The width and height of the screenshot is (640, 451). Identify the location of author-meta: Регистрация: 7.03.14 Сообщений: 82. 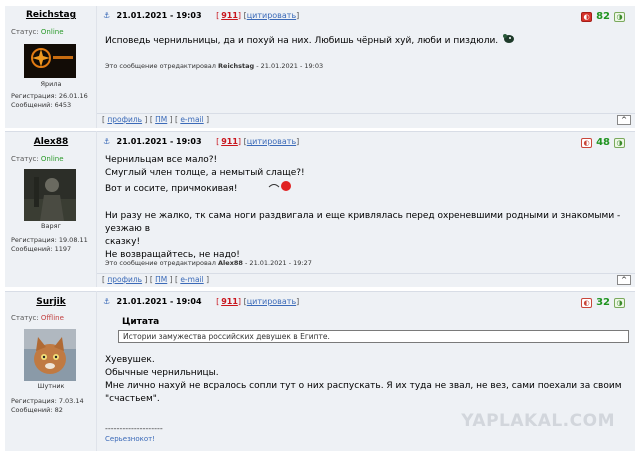
(47, 405).